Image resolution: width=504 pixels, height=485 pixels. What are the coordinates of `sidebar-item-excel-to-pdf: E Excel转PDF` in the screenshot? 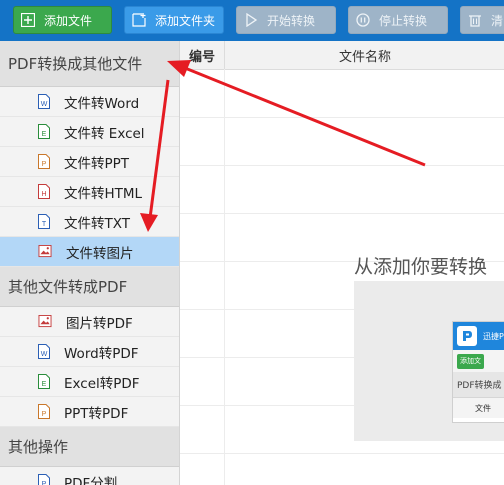 It's located at (89, 382).